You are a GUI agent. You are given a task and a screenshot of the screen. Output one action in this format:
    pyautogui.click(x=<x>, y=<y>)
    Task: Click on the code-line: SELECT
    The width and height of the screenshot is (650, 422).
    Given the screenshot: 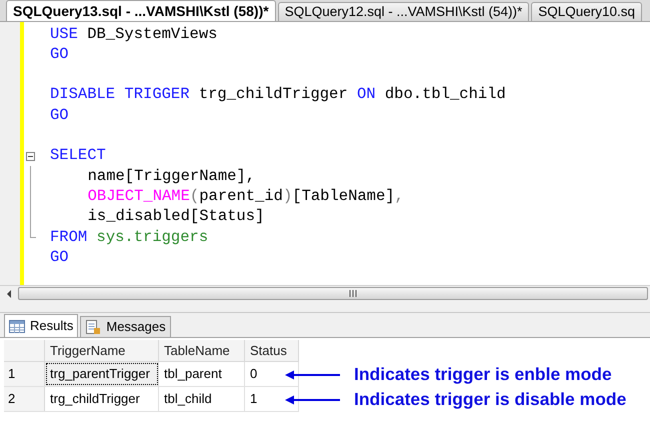 What is the action you would take?
    pyautogui.click(x=78, y=155)
    